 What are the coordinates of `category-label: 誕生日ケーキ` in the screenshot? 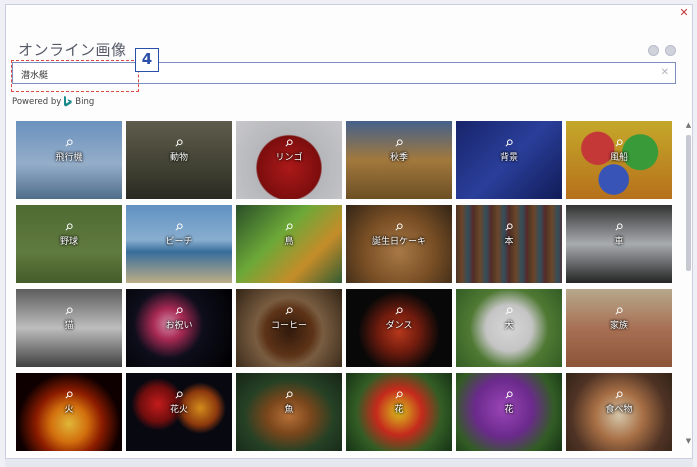 It's located at (398, 242).